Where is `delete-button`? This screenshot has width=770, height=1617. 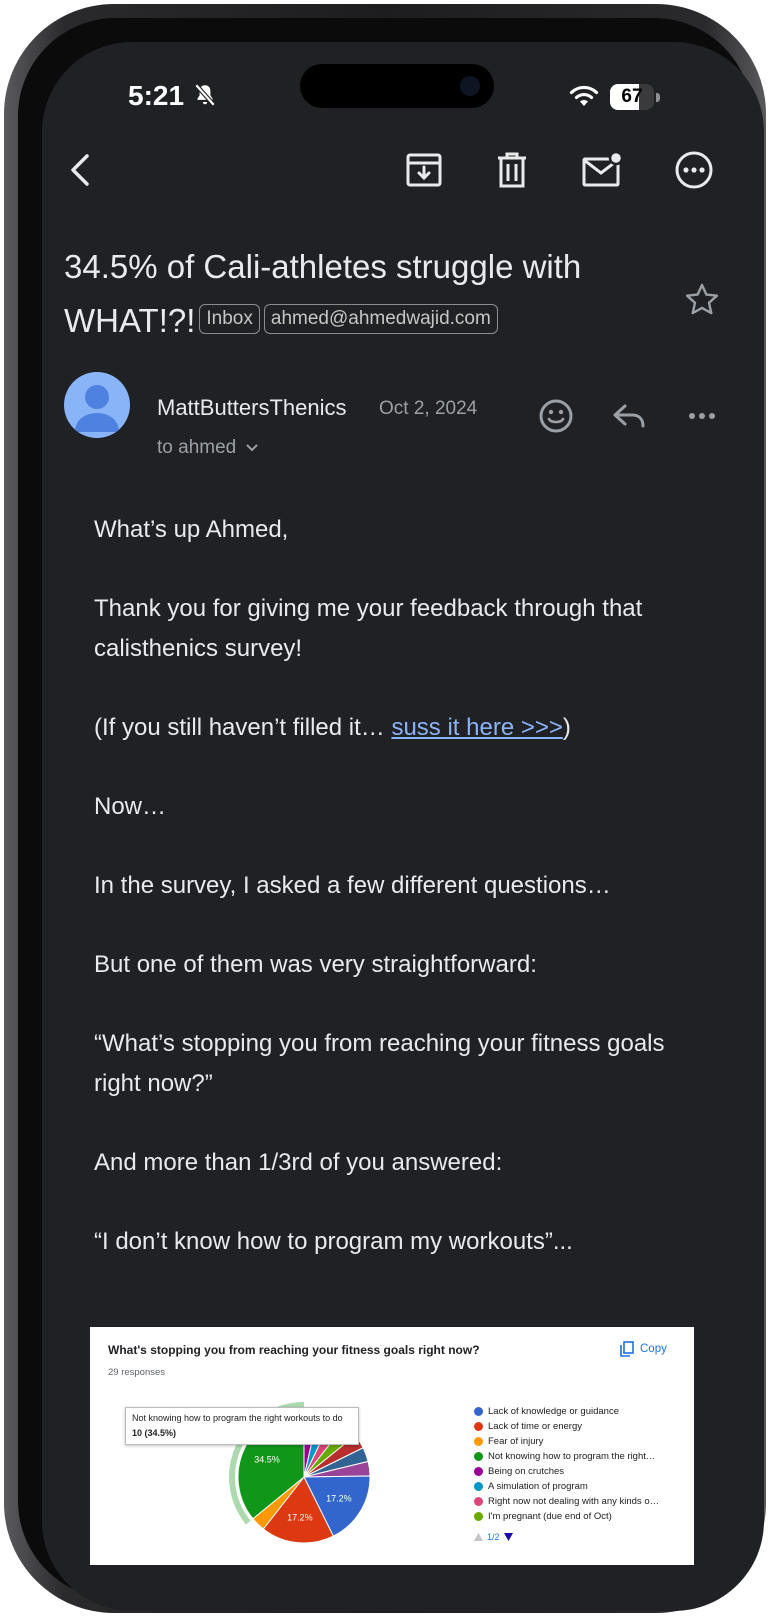 delete-button is located at coordinates (512, 170).